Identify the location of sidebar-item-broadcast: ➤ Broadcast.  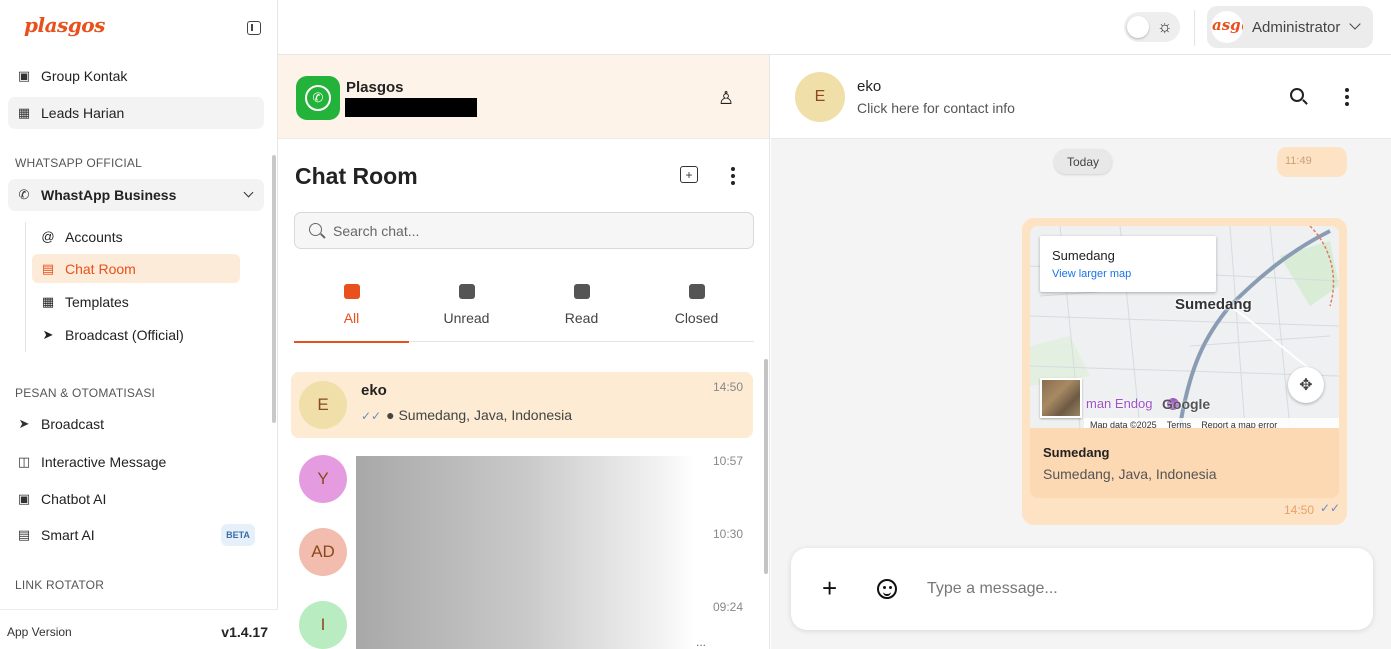
(136, 424).